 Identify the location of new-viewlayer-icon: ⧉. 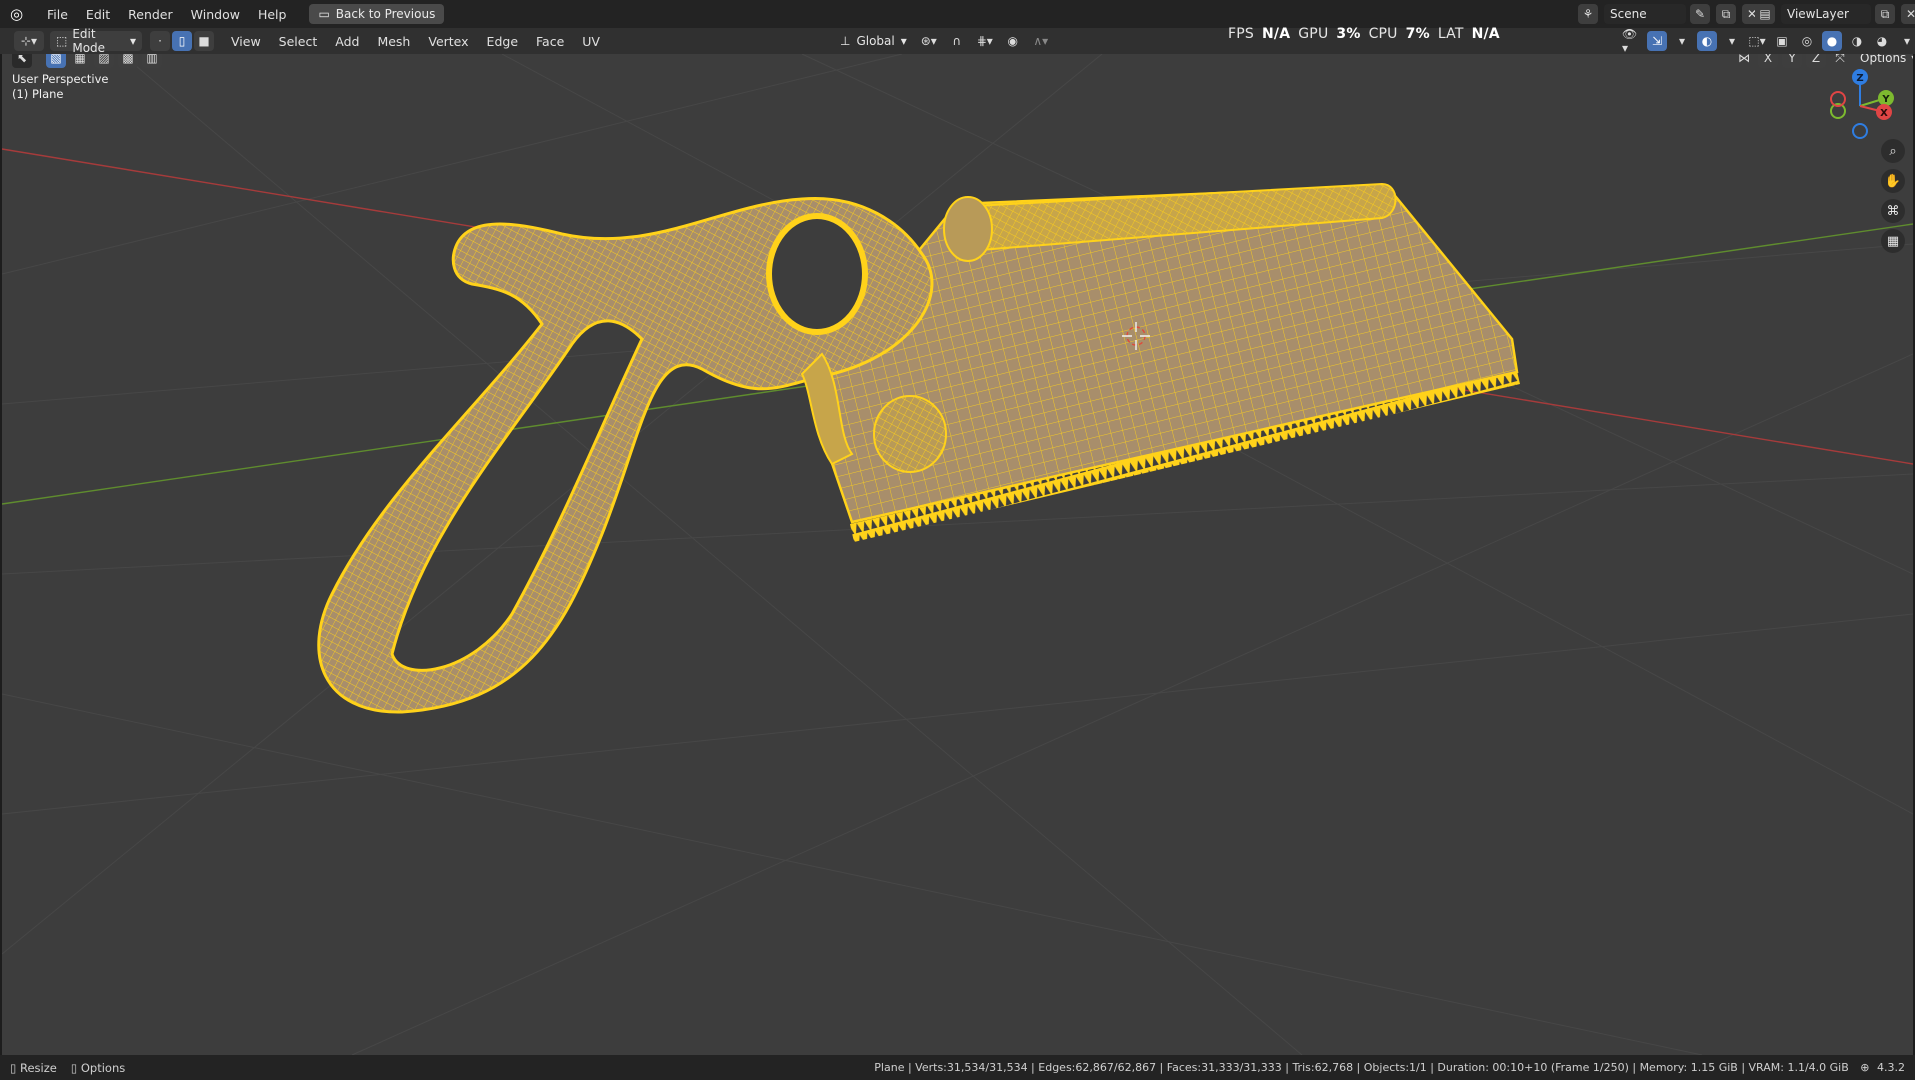
(1885, 14).